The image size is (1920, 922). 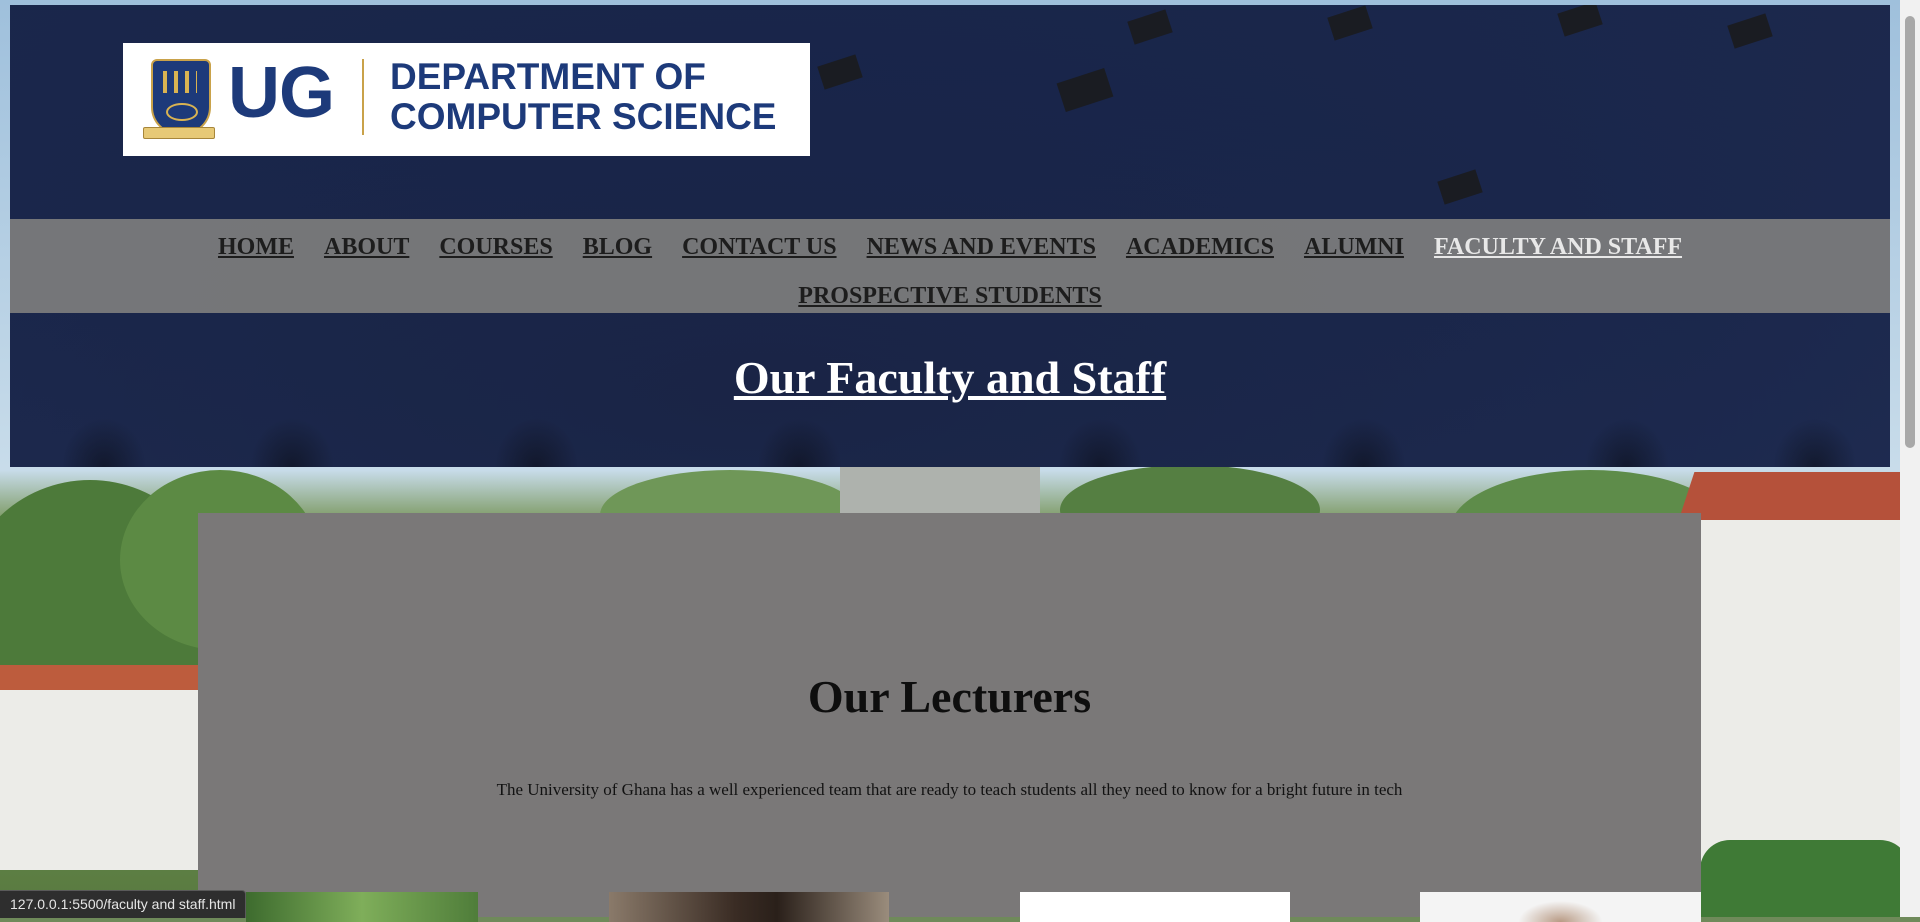 What do you see at coordinates (950, 377) in the screenshot?
I see `page-title: Our Faculty and Staff` at bounding box center [950, 377].